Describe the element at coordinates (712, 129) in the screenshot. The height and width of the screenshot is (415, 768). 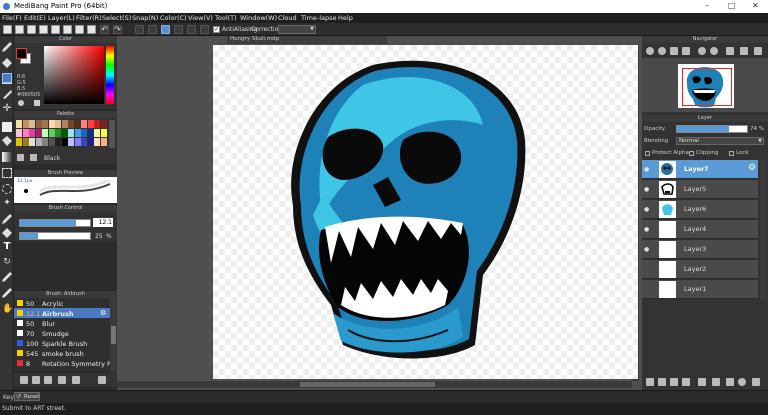
I see `layer-opacity-slider` at that location.